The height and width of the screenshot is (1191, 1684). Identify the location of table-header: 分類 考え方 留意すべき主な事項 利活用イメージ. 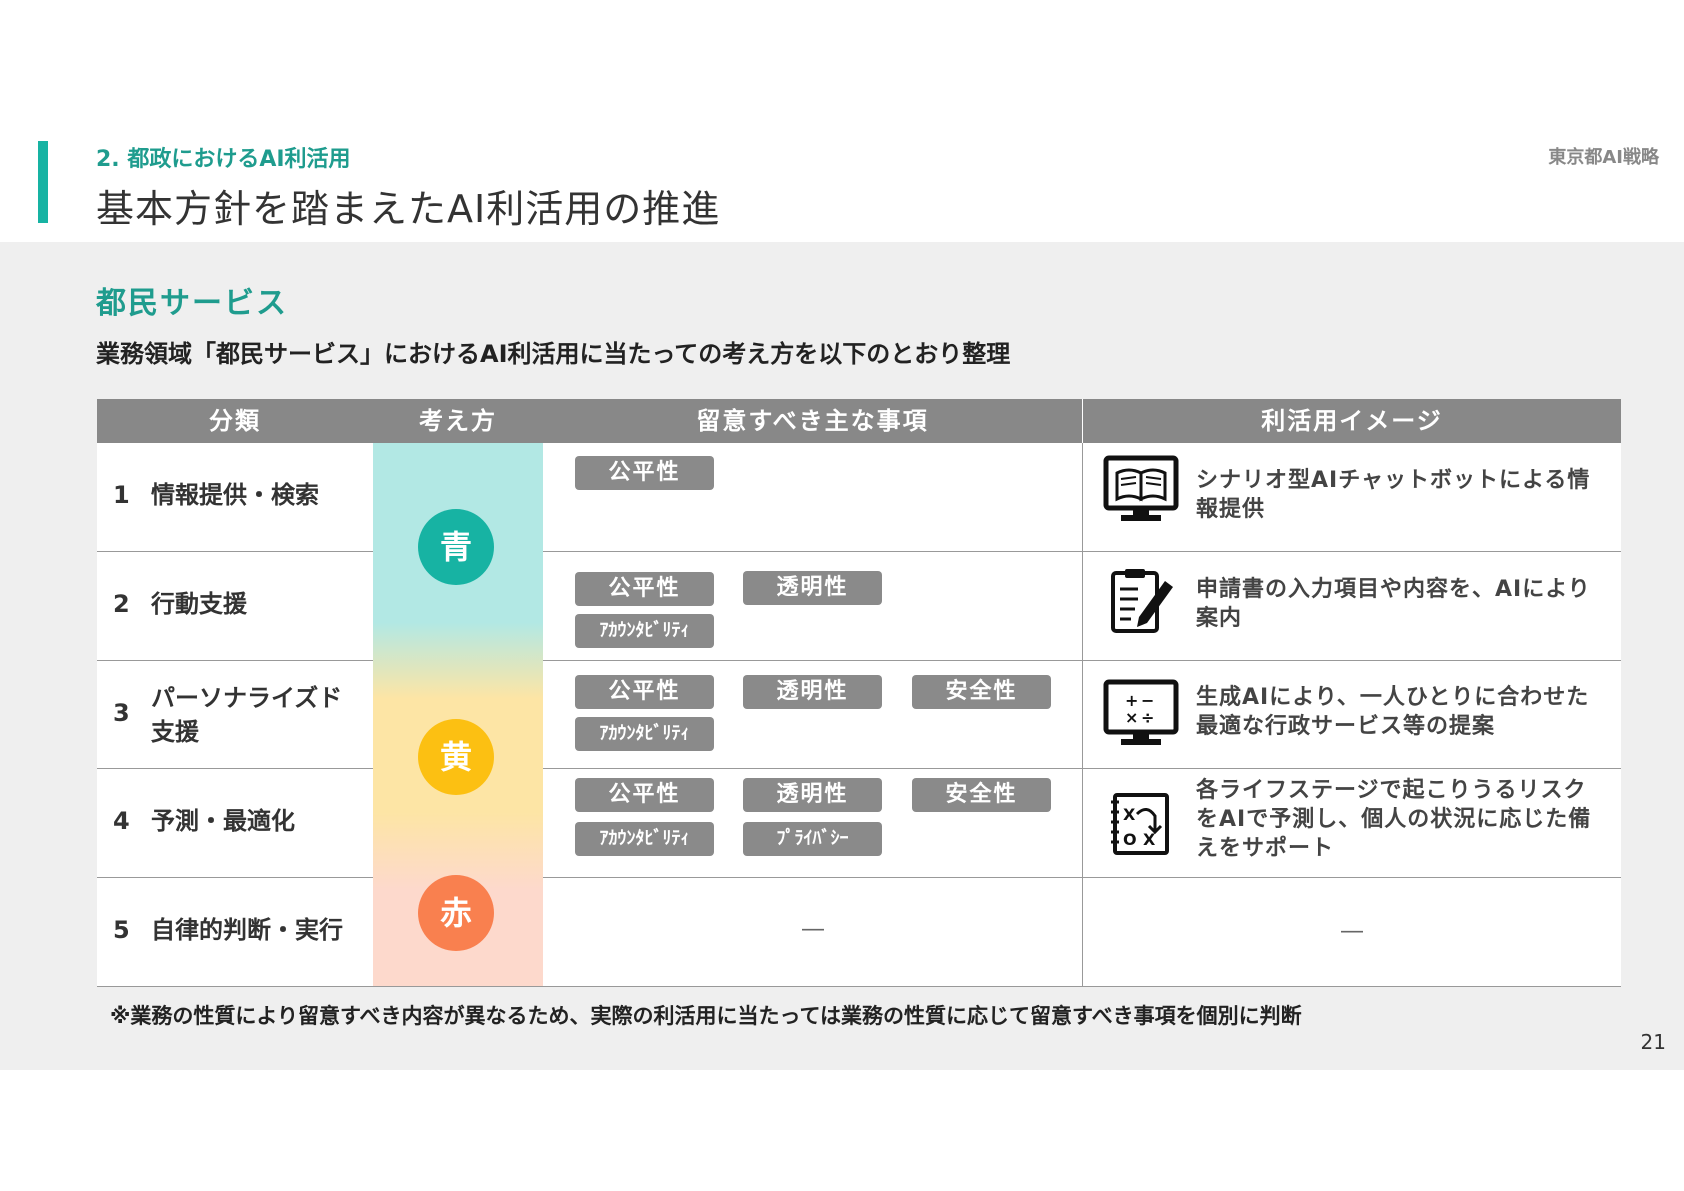
(859, 421).